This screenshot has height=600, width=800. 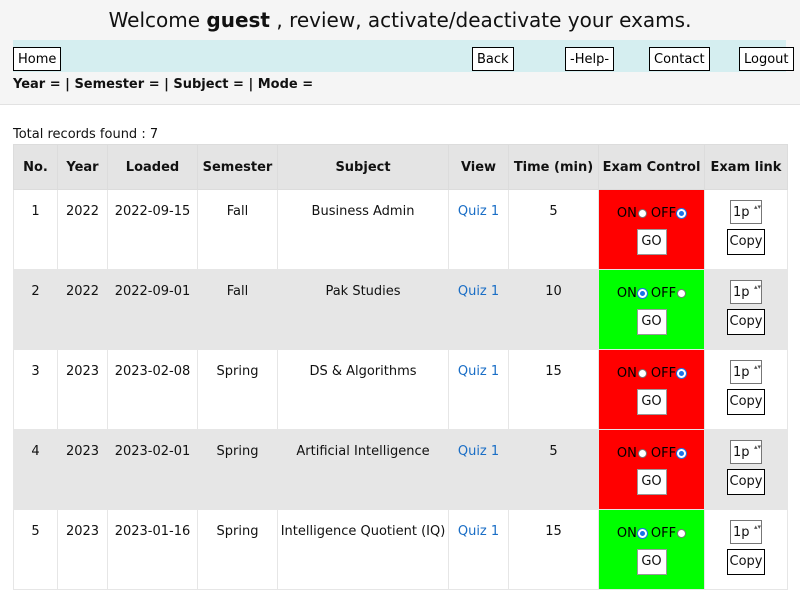 I want to click on row-year: 2022, so click(x=82, y=309).